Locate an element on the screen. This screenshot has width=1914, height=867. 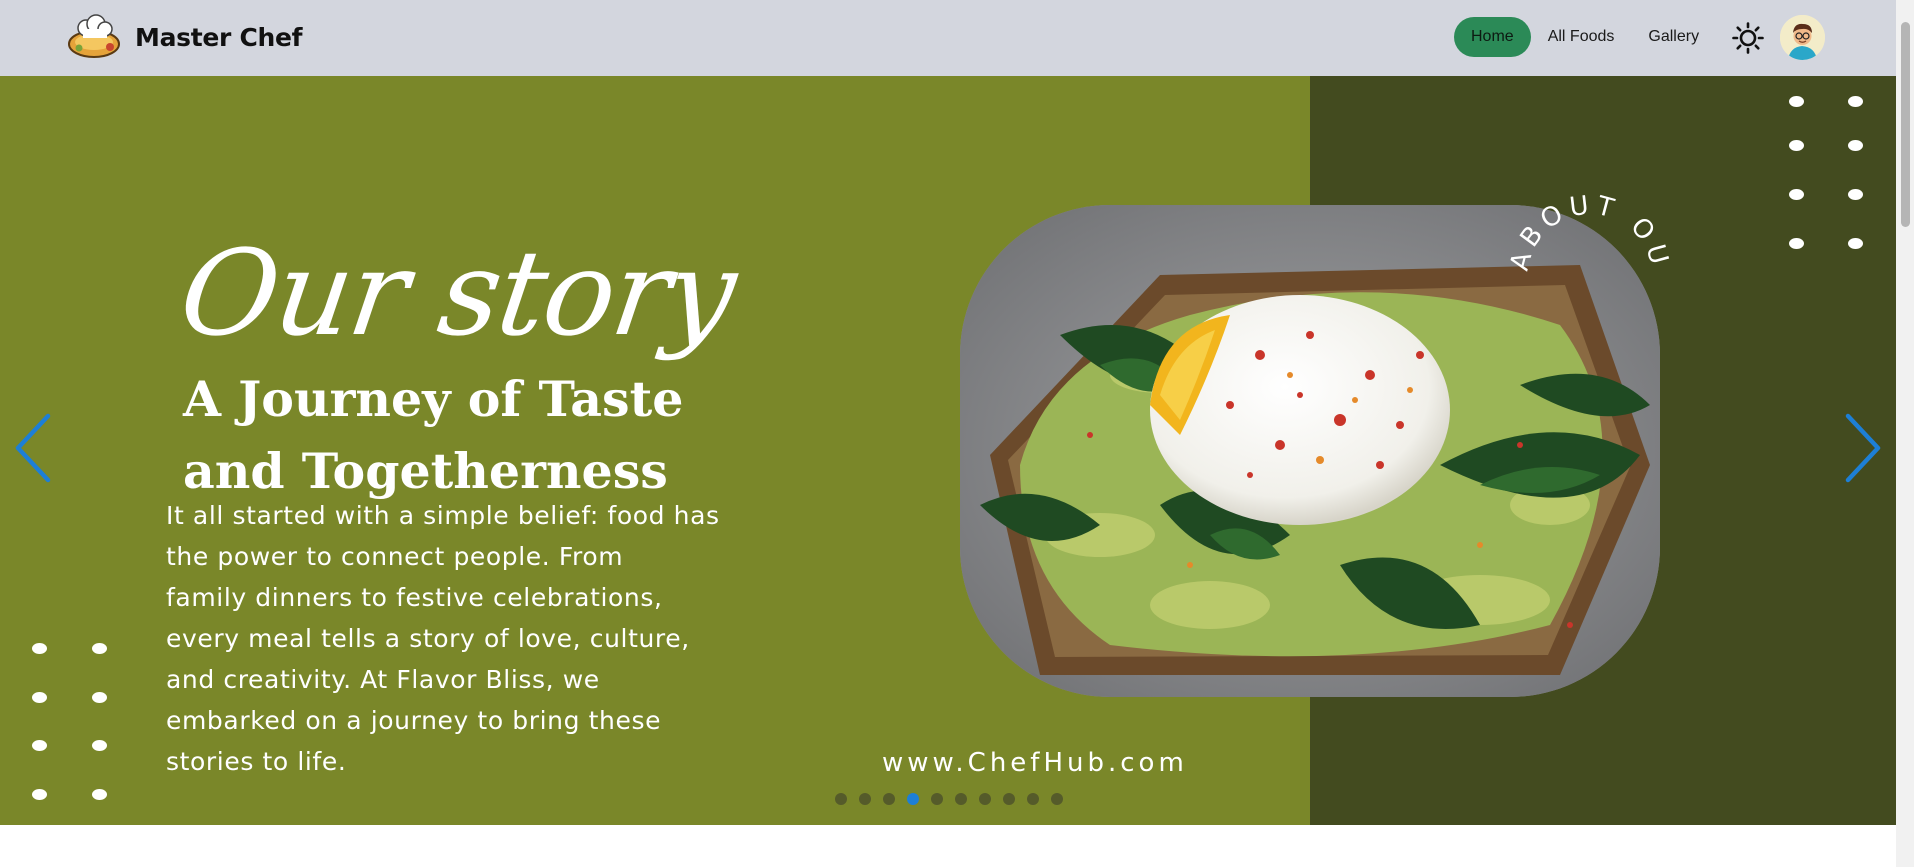
avatar-image-icon is located at coordinates (1802, 37).